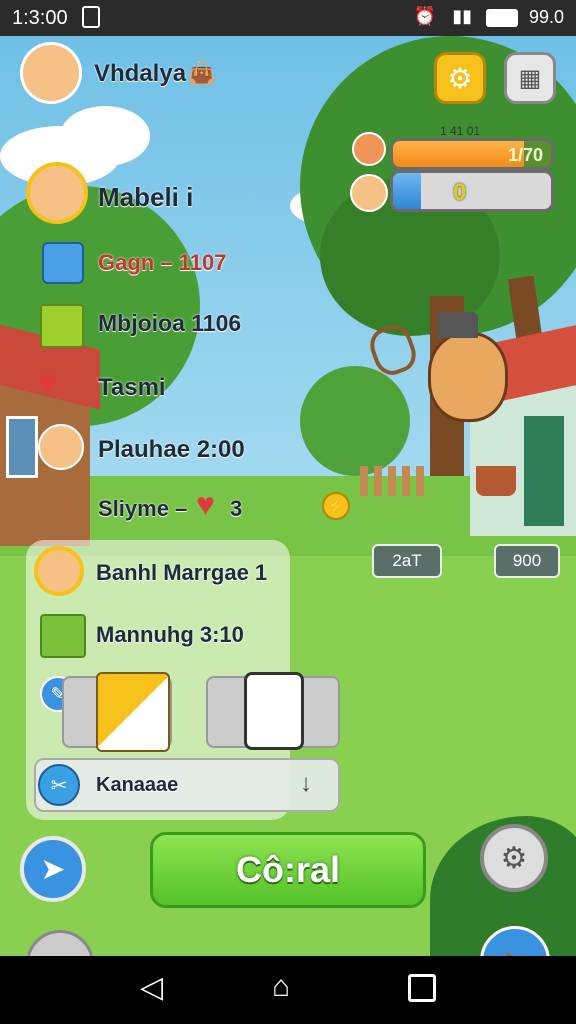  Describe the element at coordinates (462, 16) in the screenshot. I see `signal-icon: ▮▮` at that location.